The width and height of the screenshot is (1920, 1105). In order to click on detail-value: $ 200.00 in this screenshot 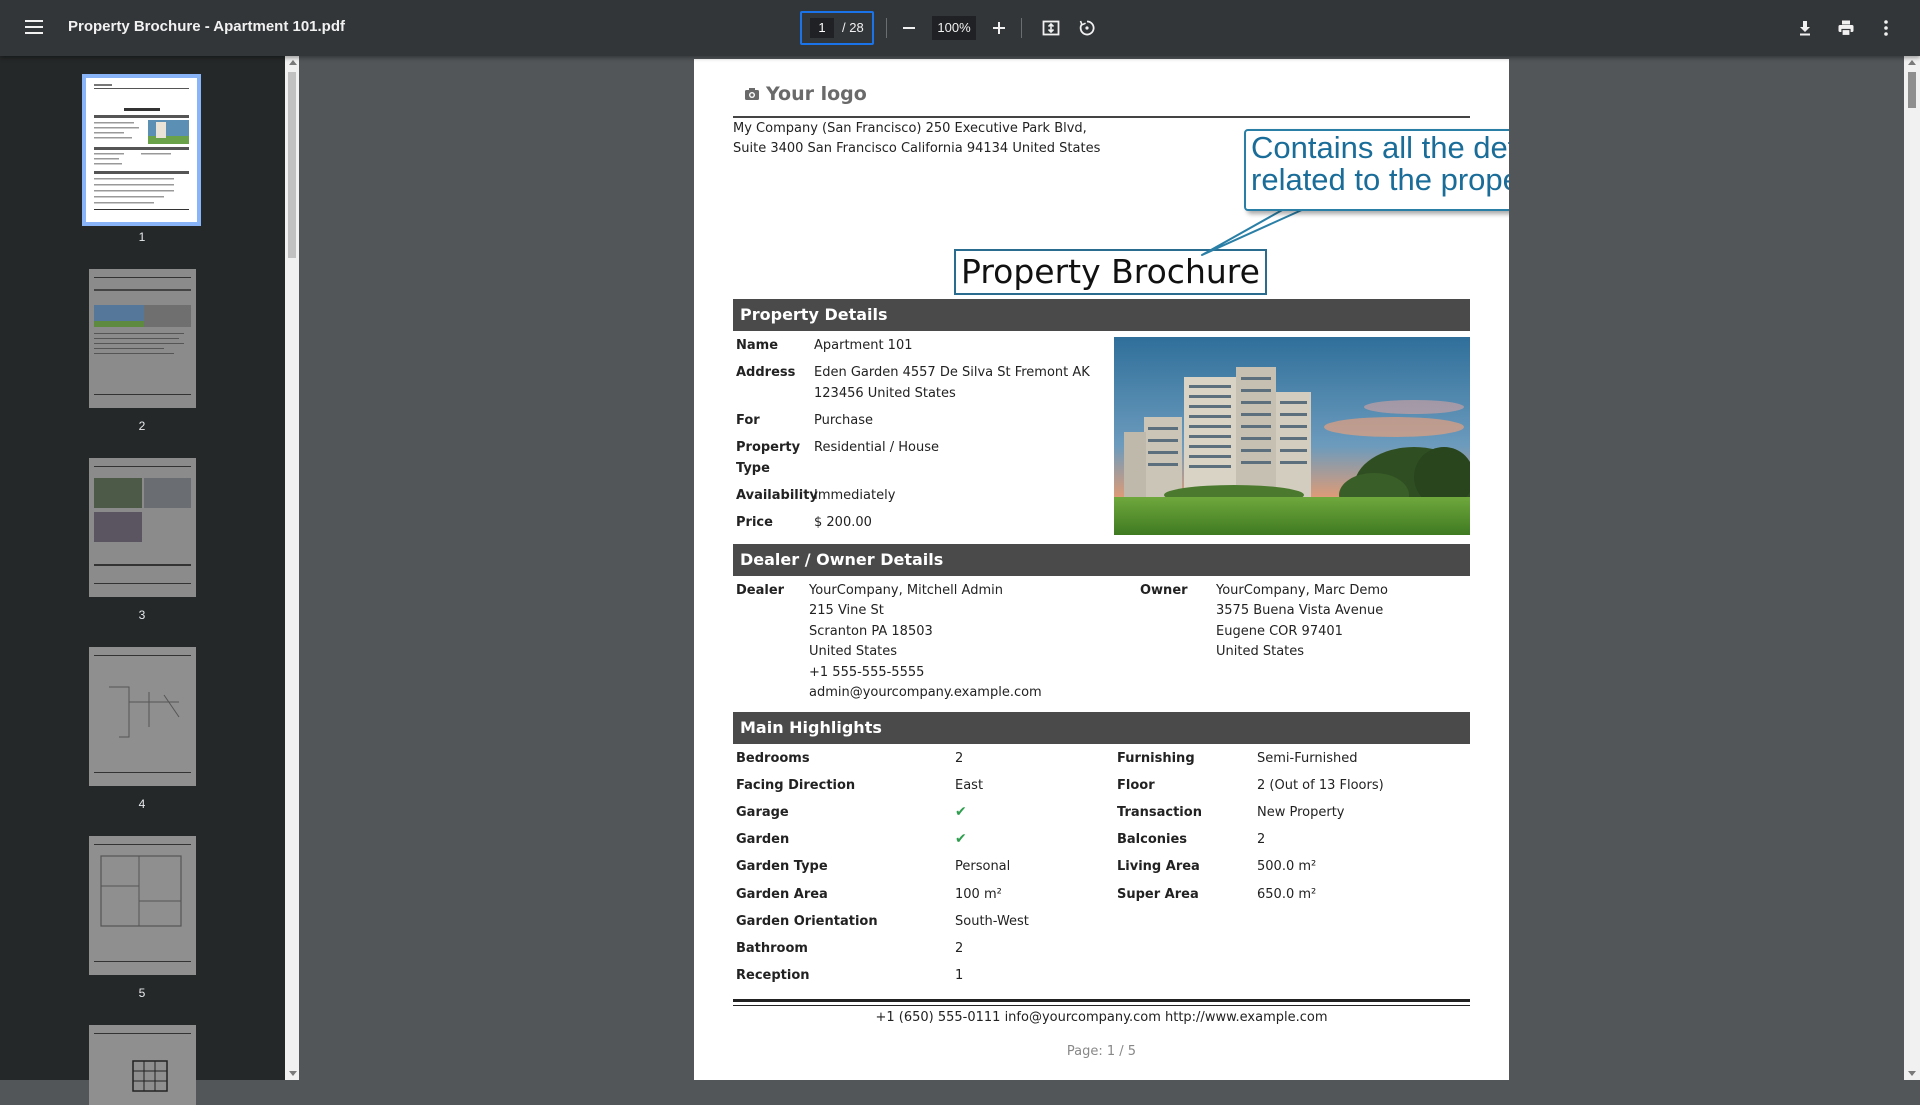, I will do `click(843, 522)`.